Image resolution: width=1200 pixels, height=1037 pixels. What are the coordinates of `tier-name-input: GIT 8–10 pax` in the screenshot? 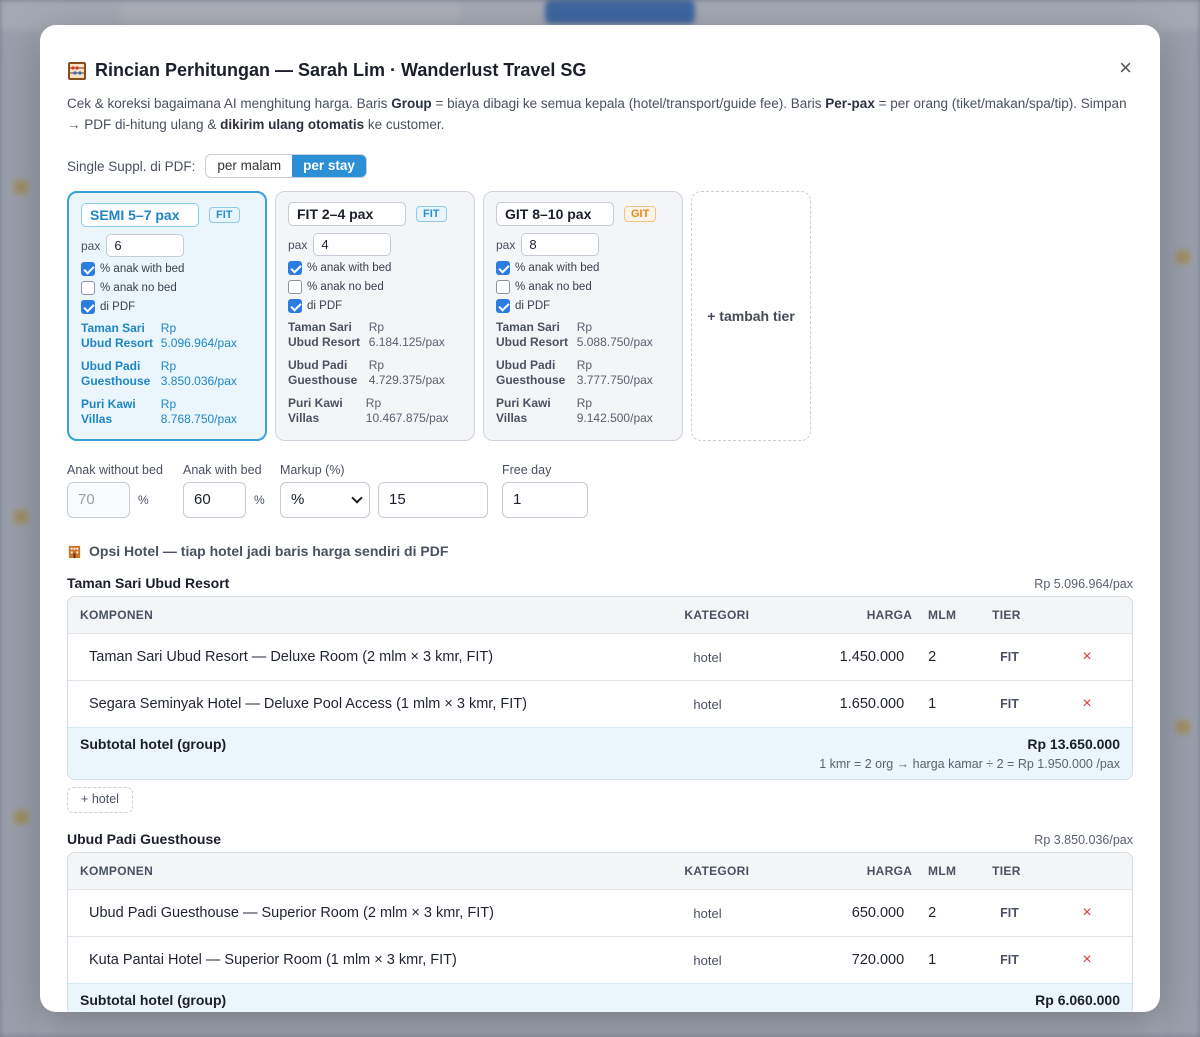 It's located at (555, 214).